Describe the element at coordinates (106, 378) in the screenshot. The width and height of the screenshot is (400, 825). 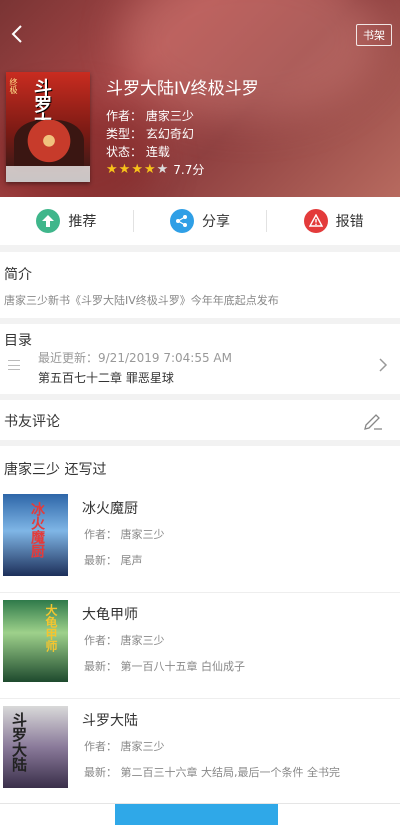
I see `latest-chapter: 第五百七十二章 罪恶星球` at that location.